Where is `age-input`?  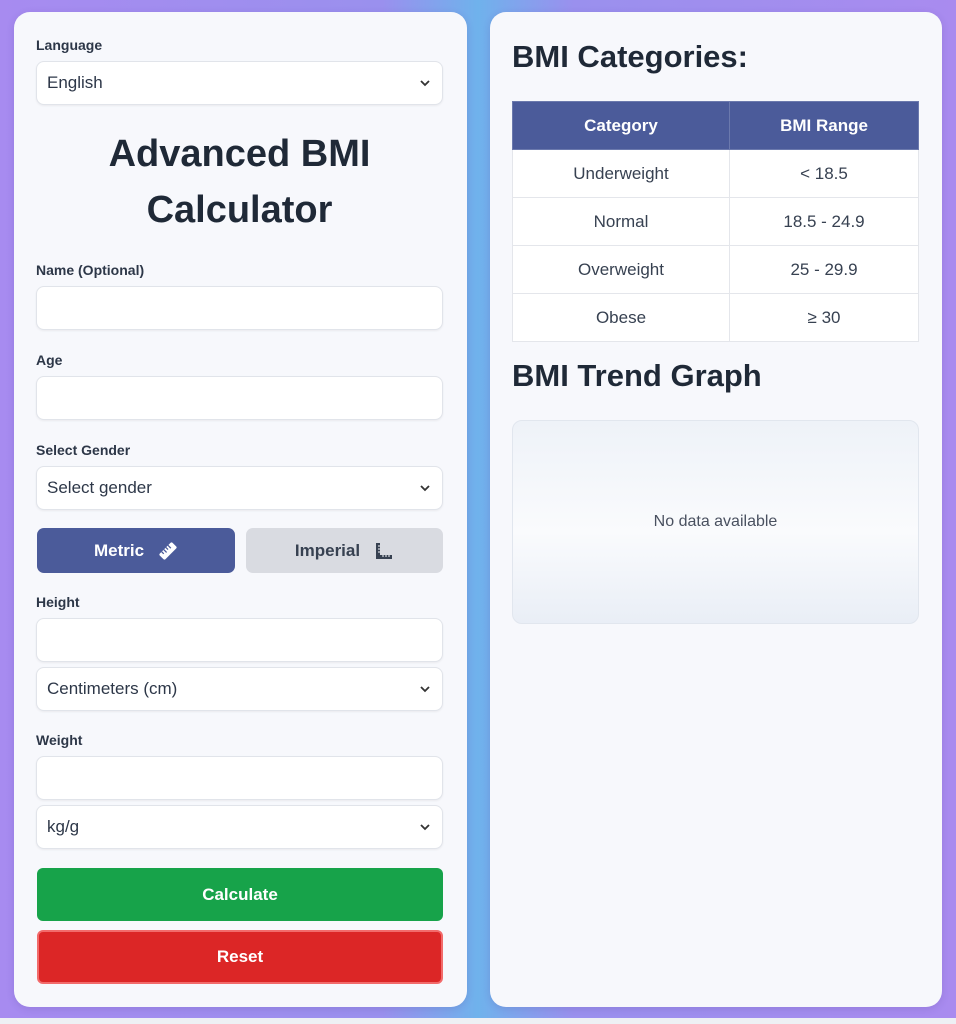 age-input is located at coordinates (239, 398).